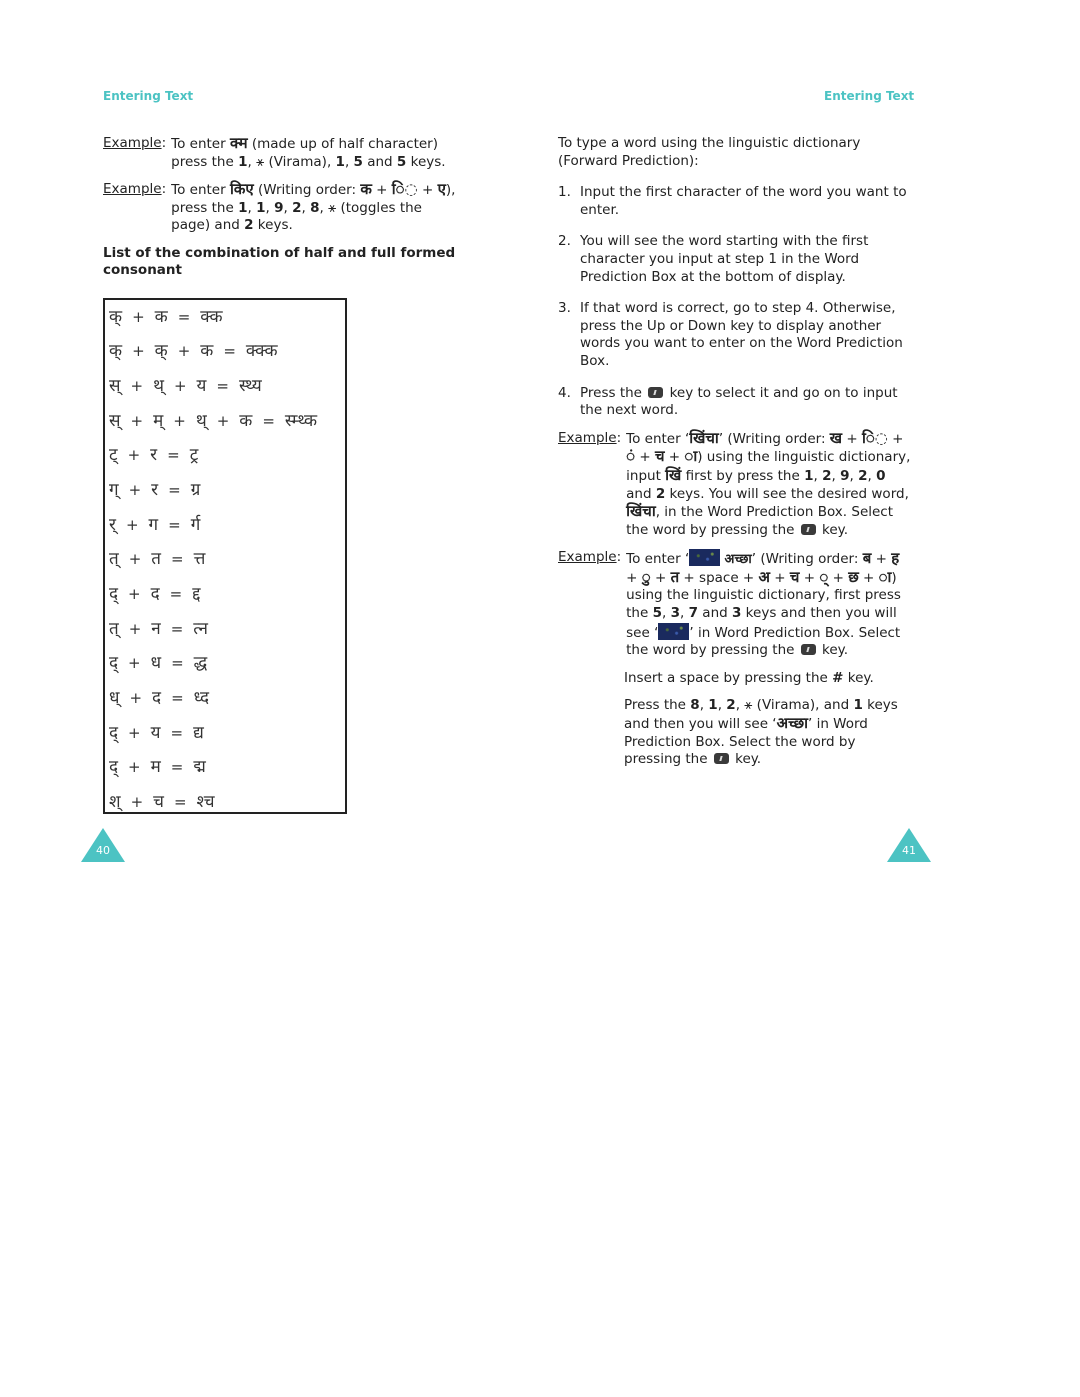 This screenshot has width=1080, height=1397. What do you see at coordinates (114, 489) in the screenshot?
I see `half-consonant: ग्` at bounding box center [114, 489].